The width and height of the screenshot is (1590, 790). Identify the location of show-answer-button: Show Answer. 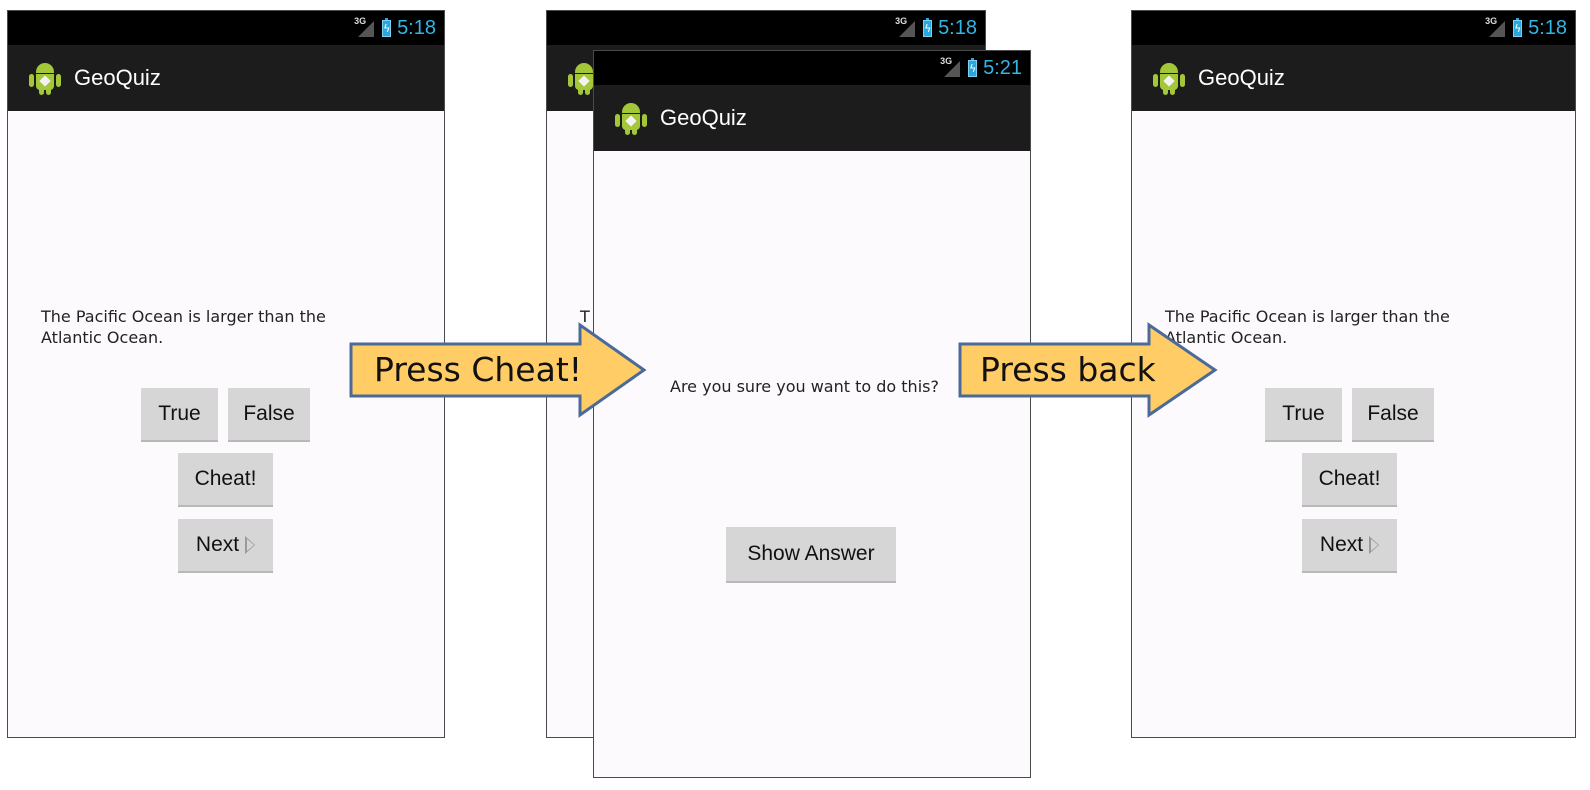
(811, 555).